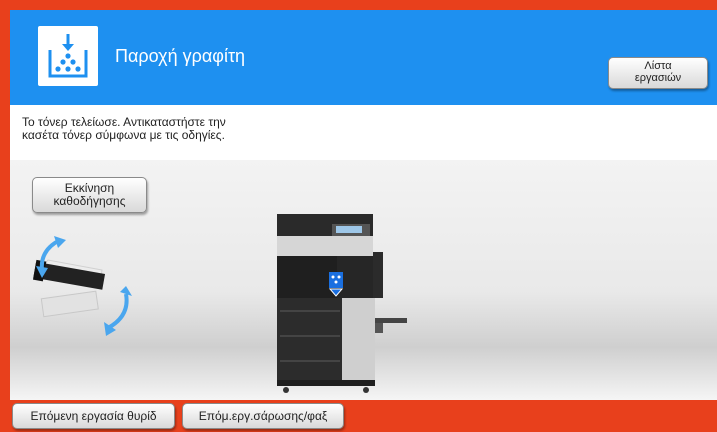 This screenshot has width=717, height=432. Describe the element at coordinates (342, 303) in the screenshot. I see `printer-illustration` at that location.